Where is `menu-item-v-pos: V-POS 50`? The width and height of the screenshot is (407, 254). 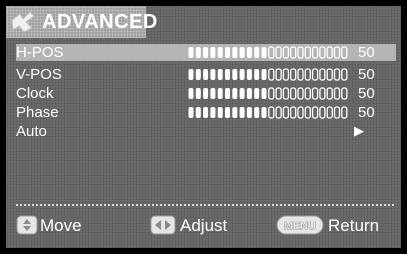 menu-item-v-pos: V-POS 50 is located at coordinates (206, 74).